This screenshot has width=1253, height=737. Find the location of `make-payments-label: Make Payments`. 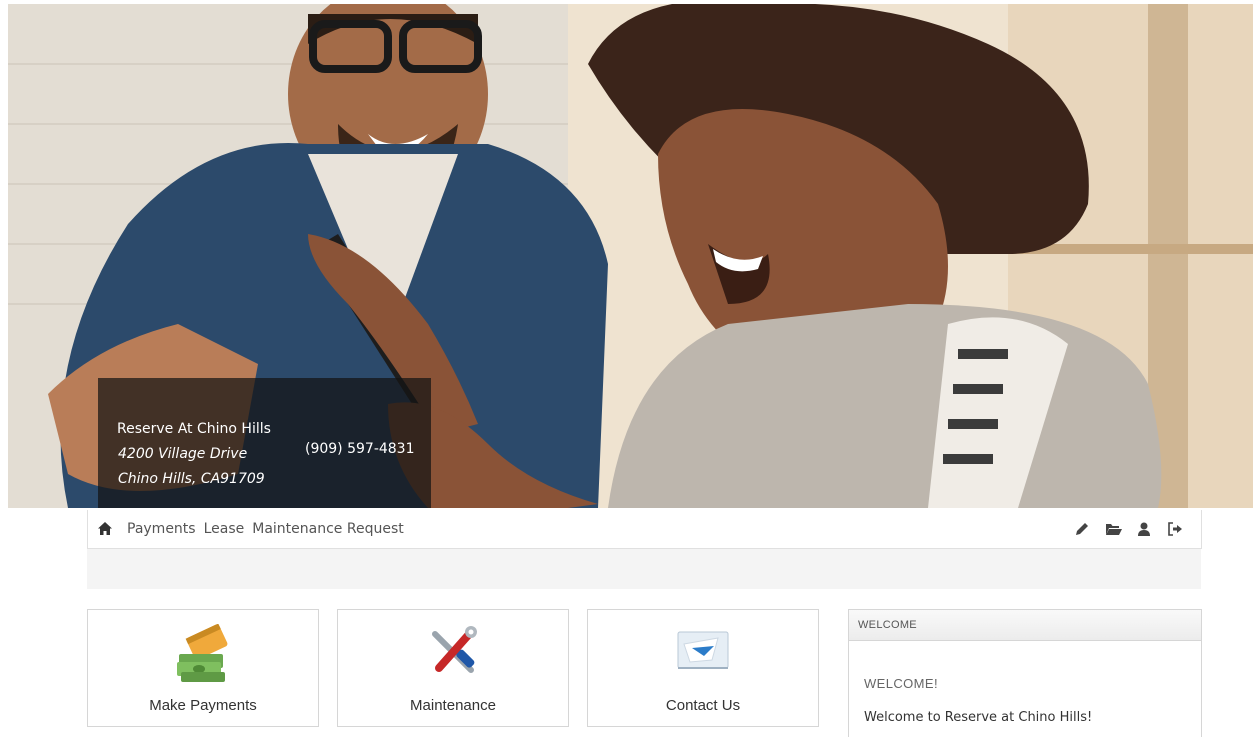

make-payments-label: Make Payments is located at coordinates (203, 705).